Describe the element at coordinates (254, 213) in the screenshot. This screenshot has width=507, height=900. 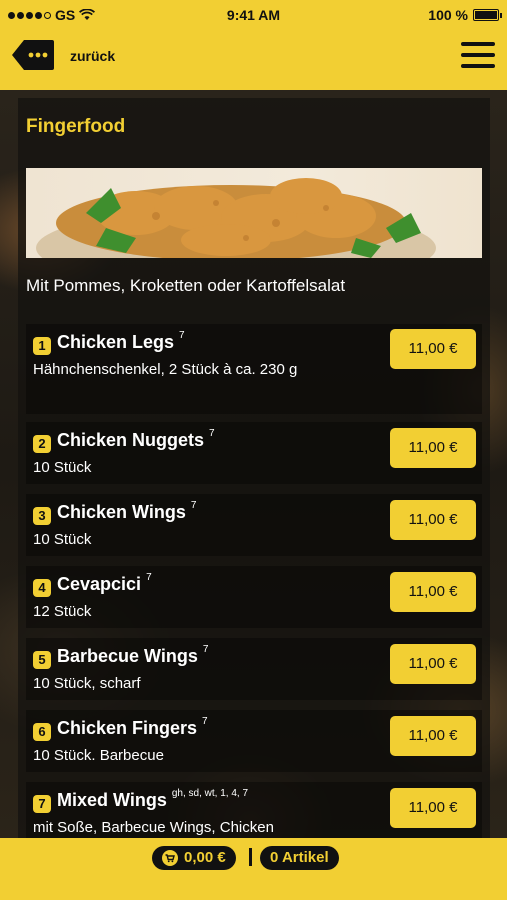
I see `category-image` at that location.